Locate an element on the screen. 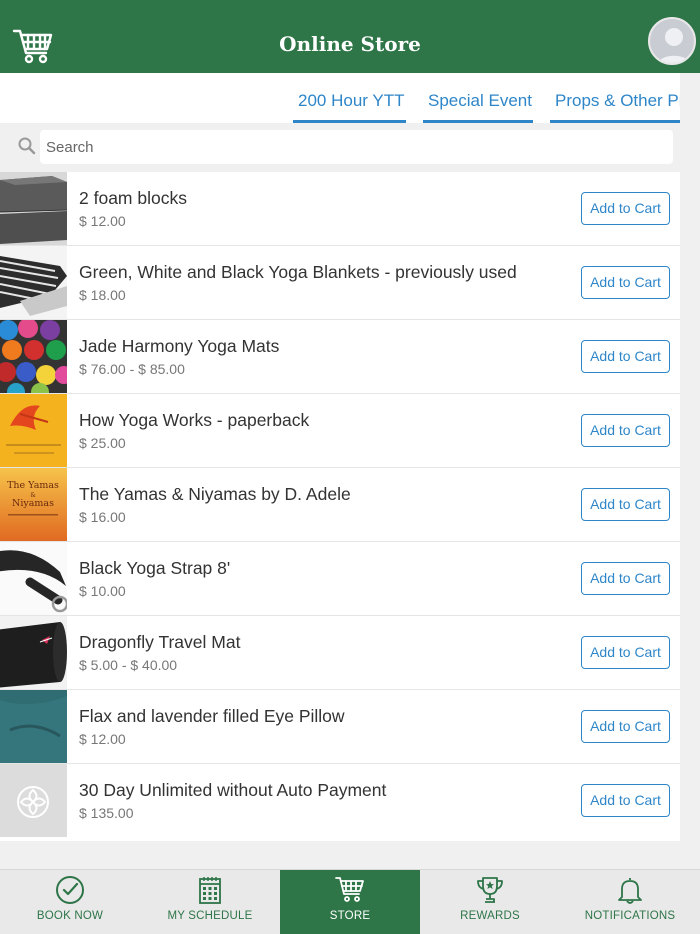  nav-label: MY SCHEDULE is located at coordinates (210, 916).